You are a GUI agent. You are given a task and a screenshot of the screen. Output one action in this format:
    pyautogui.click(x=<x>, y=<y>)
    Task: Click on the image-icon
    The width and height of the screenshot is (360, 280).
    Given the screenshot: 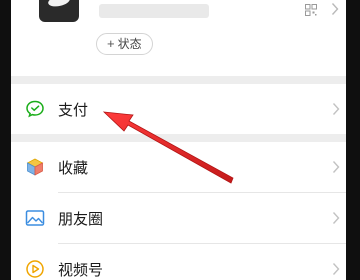 What is the action you would take?
    pyautogui.click(x=35, y=218)
    